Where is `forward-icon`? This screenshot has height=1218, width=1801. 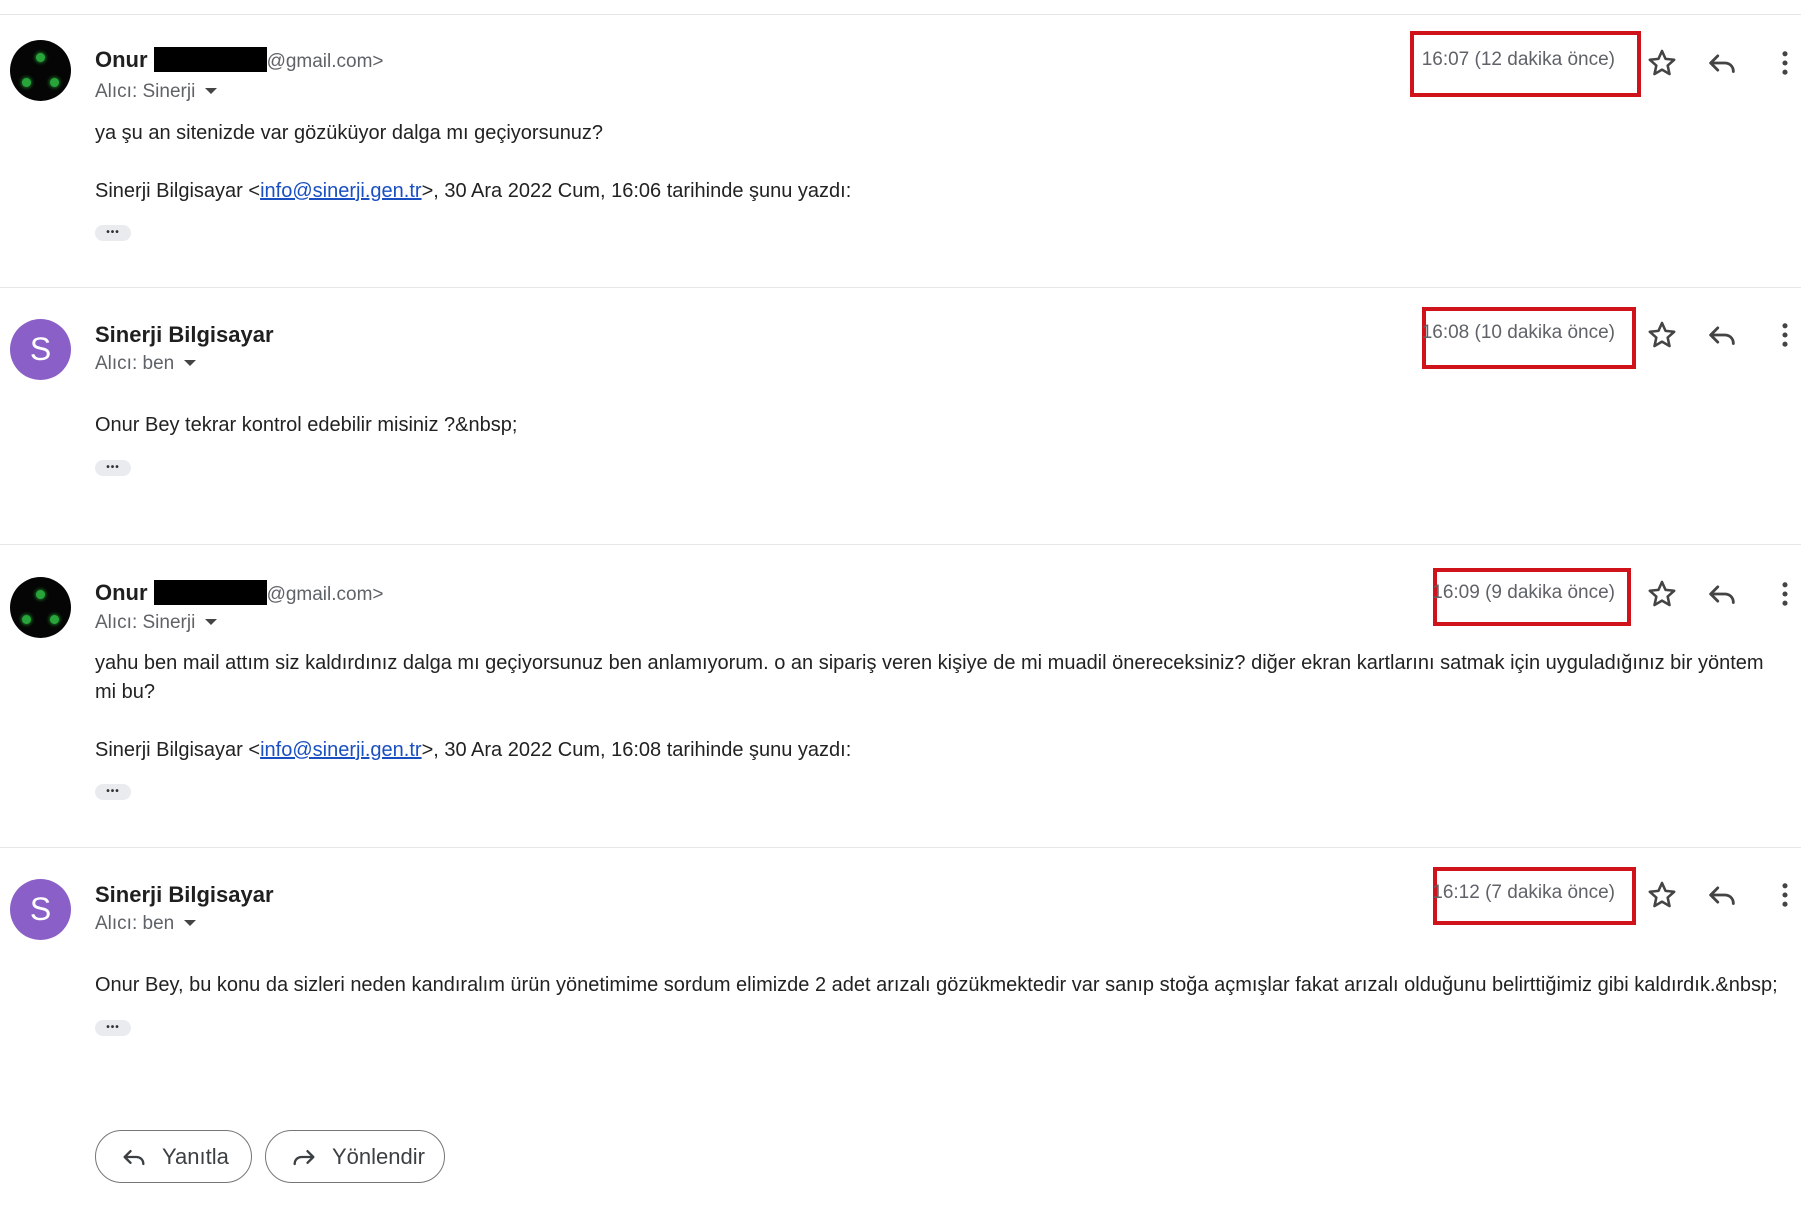
forward-icon is located at coordinates (304, 1157).